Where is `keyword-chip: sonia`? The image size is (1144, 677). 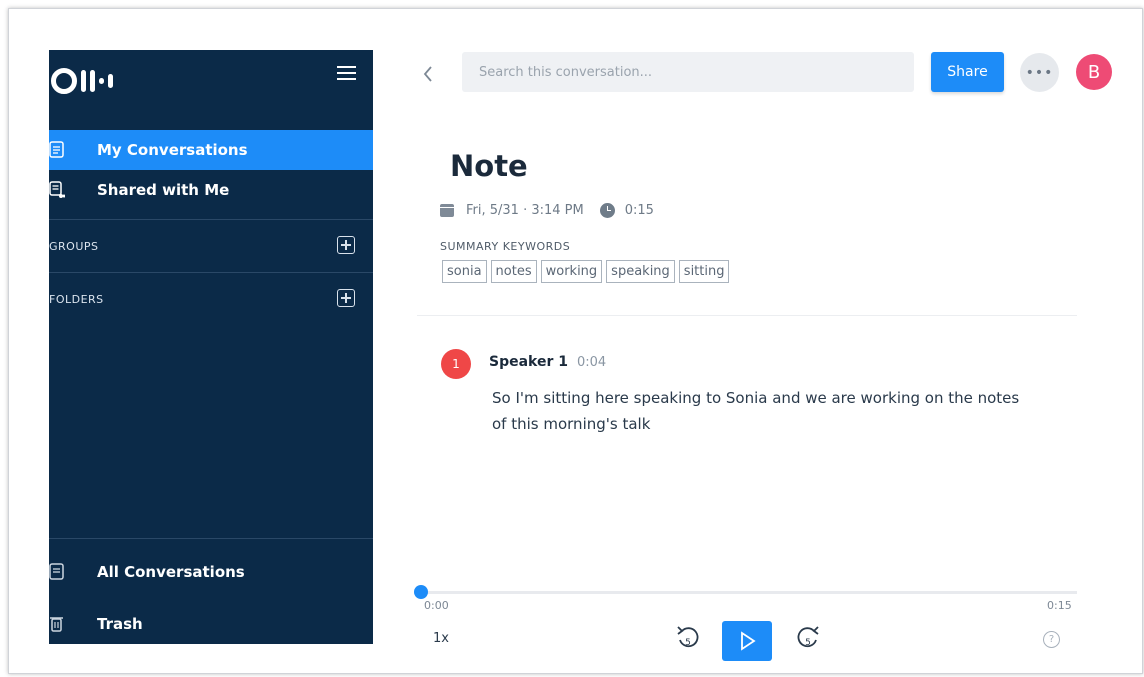
keyword-chip: sonia is located at coordinates (464, 271).